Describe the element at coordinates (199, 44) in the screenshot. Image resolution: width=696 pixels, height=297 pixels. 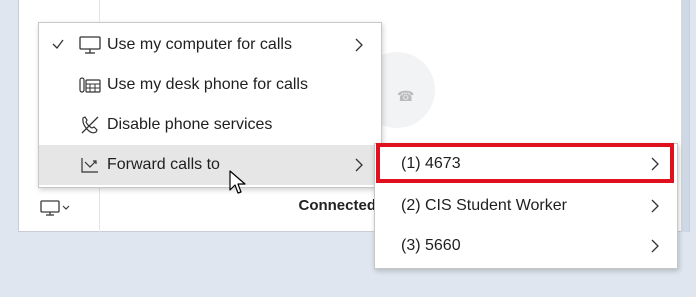
I see `menu-item-label: Use my computer for calls` at that location.